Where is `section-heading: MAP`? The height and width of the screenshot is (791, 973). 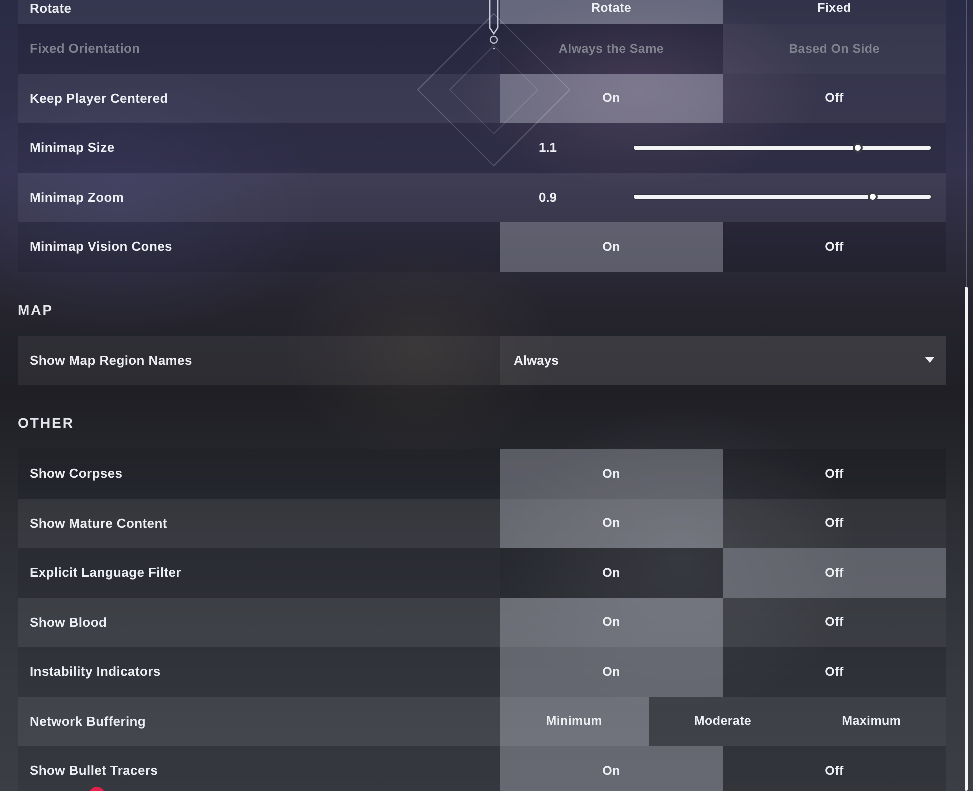 section-heading: MAP is located at coordinates (36, 310).